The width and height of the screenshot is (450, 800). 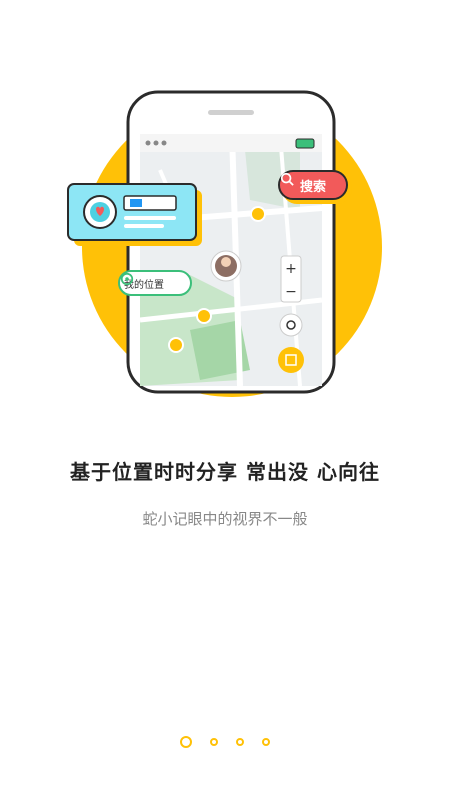 What do you see at coordinates (127, 279) in the screenshot?
I see `target-icon` at bounding box center [127, 279].